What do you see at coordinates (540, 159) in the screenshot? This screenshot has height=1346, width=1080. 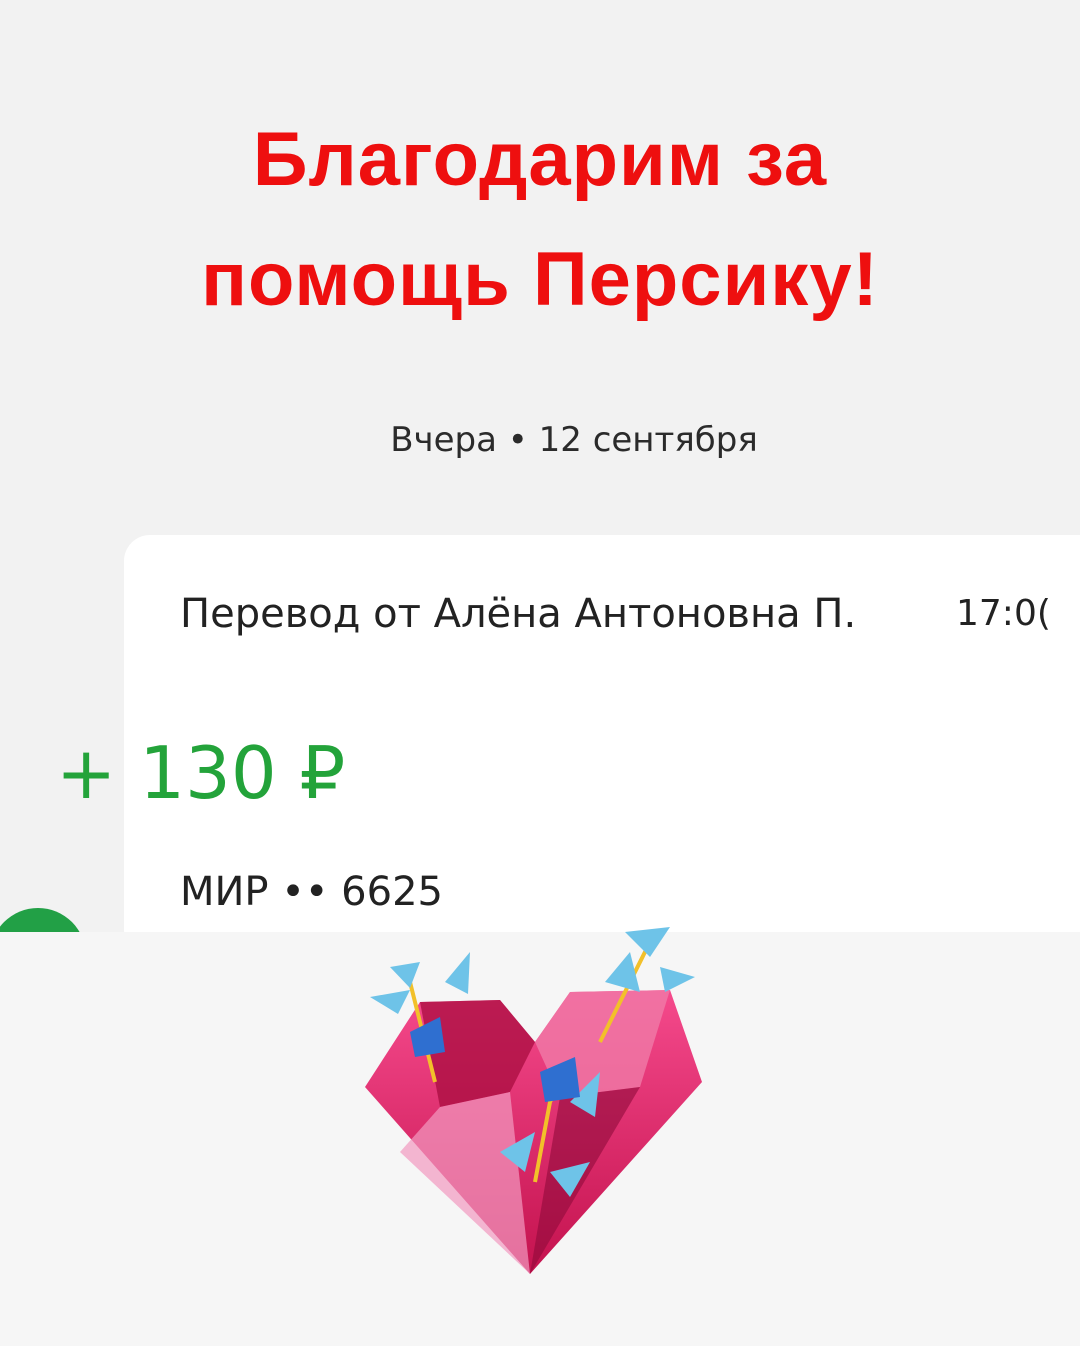 I see `headline-line-1: Благодарим за` at bounding box center [540, 159].